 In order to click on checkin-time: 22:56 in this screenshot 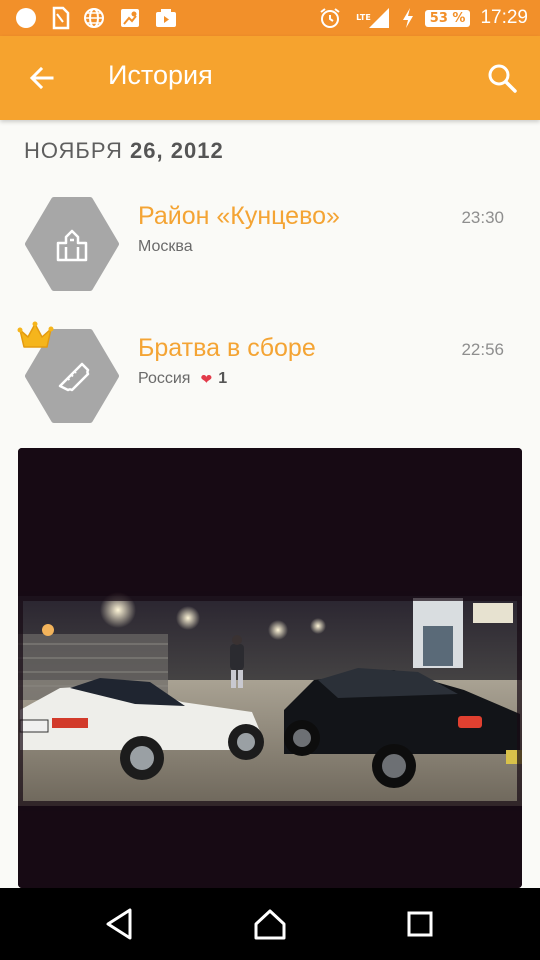, I will do `click(482, 349)`.